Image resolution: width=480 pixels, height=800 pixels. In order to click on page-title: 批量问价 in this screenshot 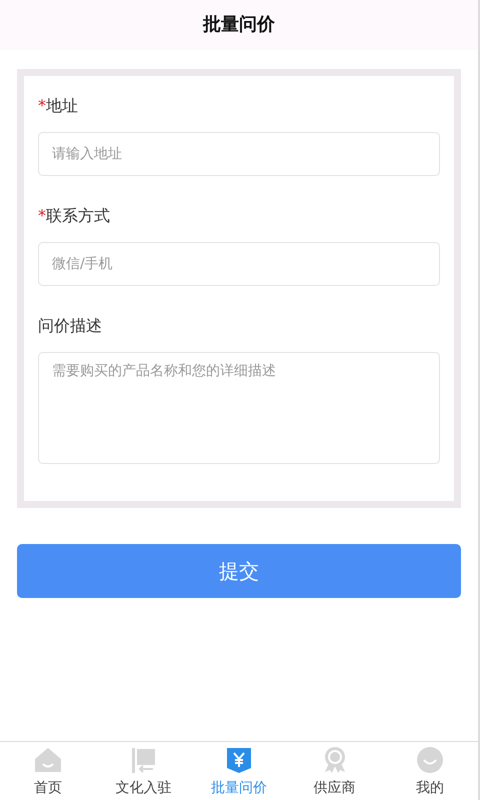, I will do `click(239, 25)`.